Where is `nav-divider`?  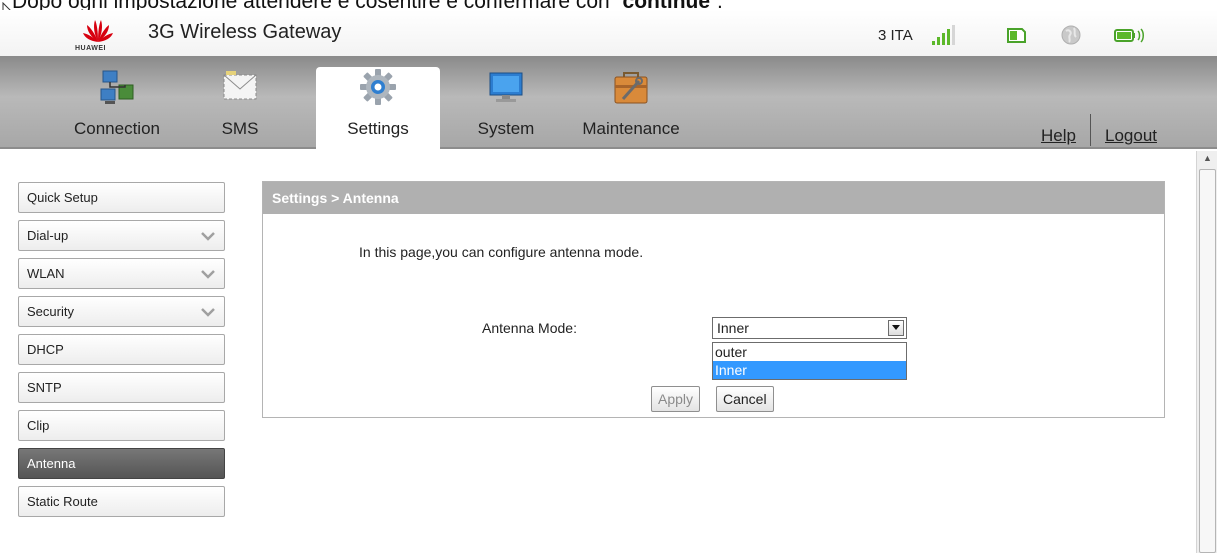
nav-divider is located at coordinates (1090, 130).